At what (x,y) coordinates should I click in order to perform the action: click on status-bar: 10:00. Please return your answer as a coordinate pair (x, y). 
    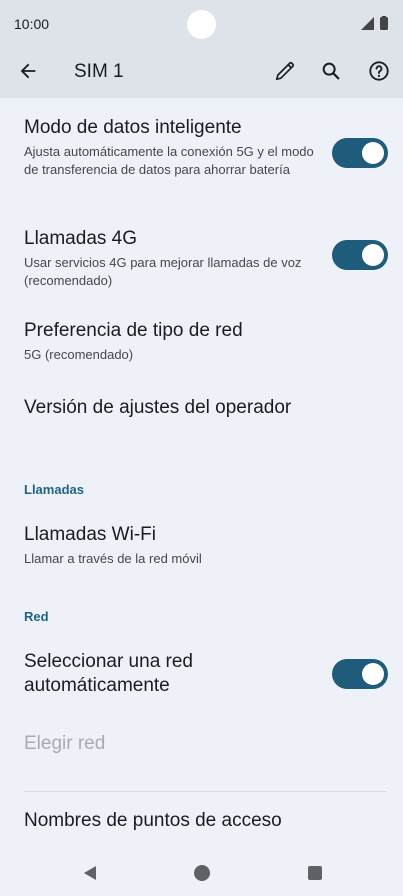
    Looking at the image, I should click on (201, 24).